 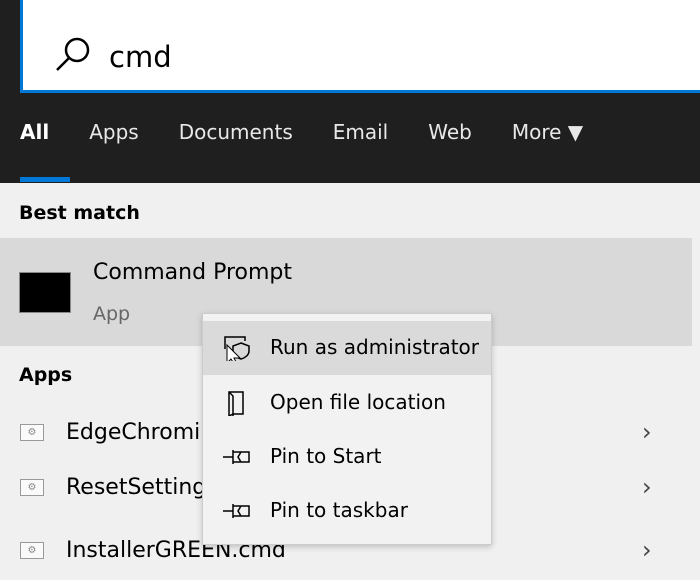 I want to click on menu-item-pin-to-start: Pin to Start, so click(x=347, y=457).